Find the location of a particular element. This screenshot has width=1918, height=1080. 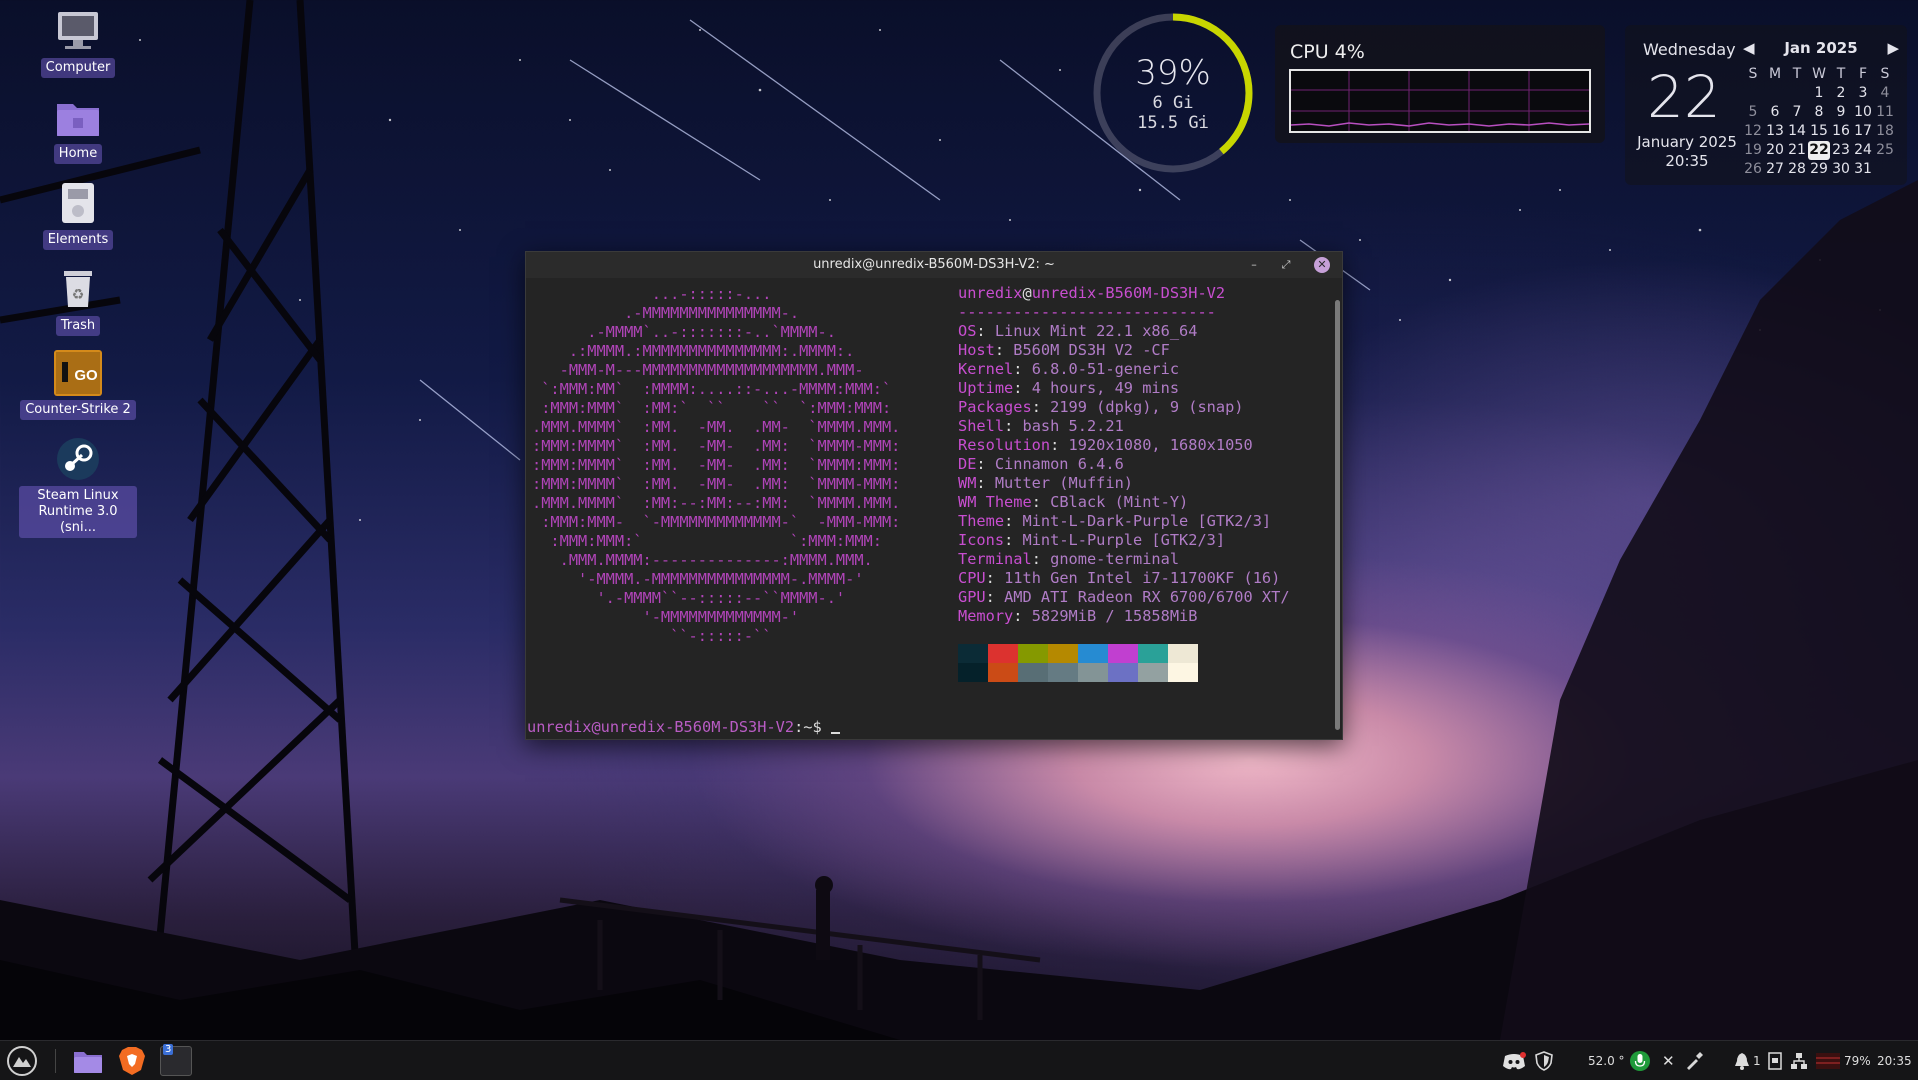

calendar-day-cell: 3 is located at coordinates (1863, 93).